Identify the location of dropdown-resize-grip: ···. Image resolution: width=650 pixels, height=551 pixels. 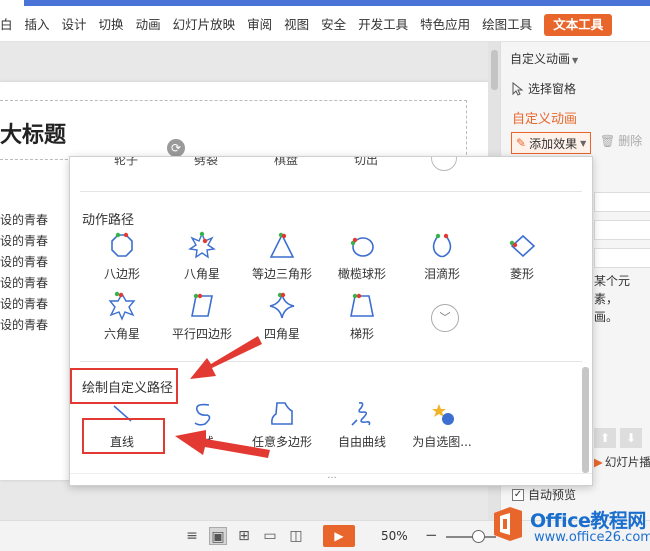
(331, 479).